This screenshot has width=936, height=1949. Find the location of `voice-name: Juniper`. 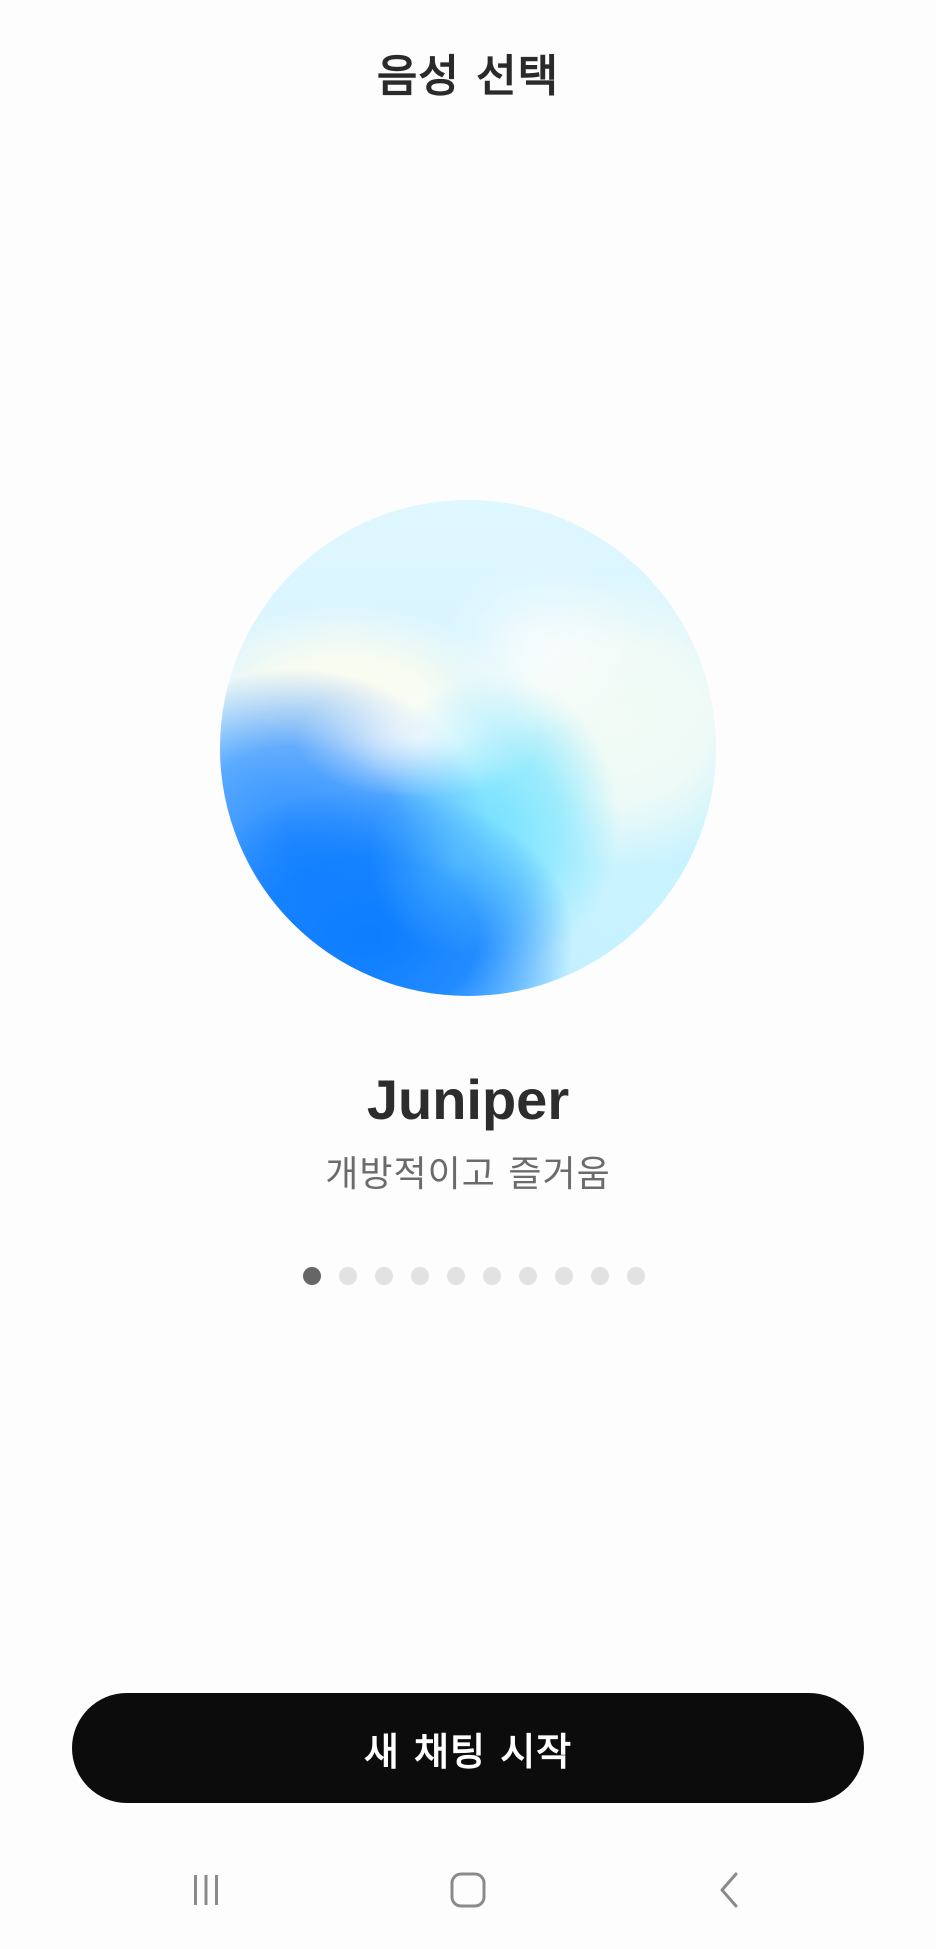

voice-name: Juniper is located at coordinates (468, 1099).